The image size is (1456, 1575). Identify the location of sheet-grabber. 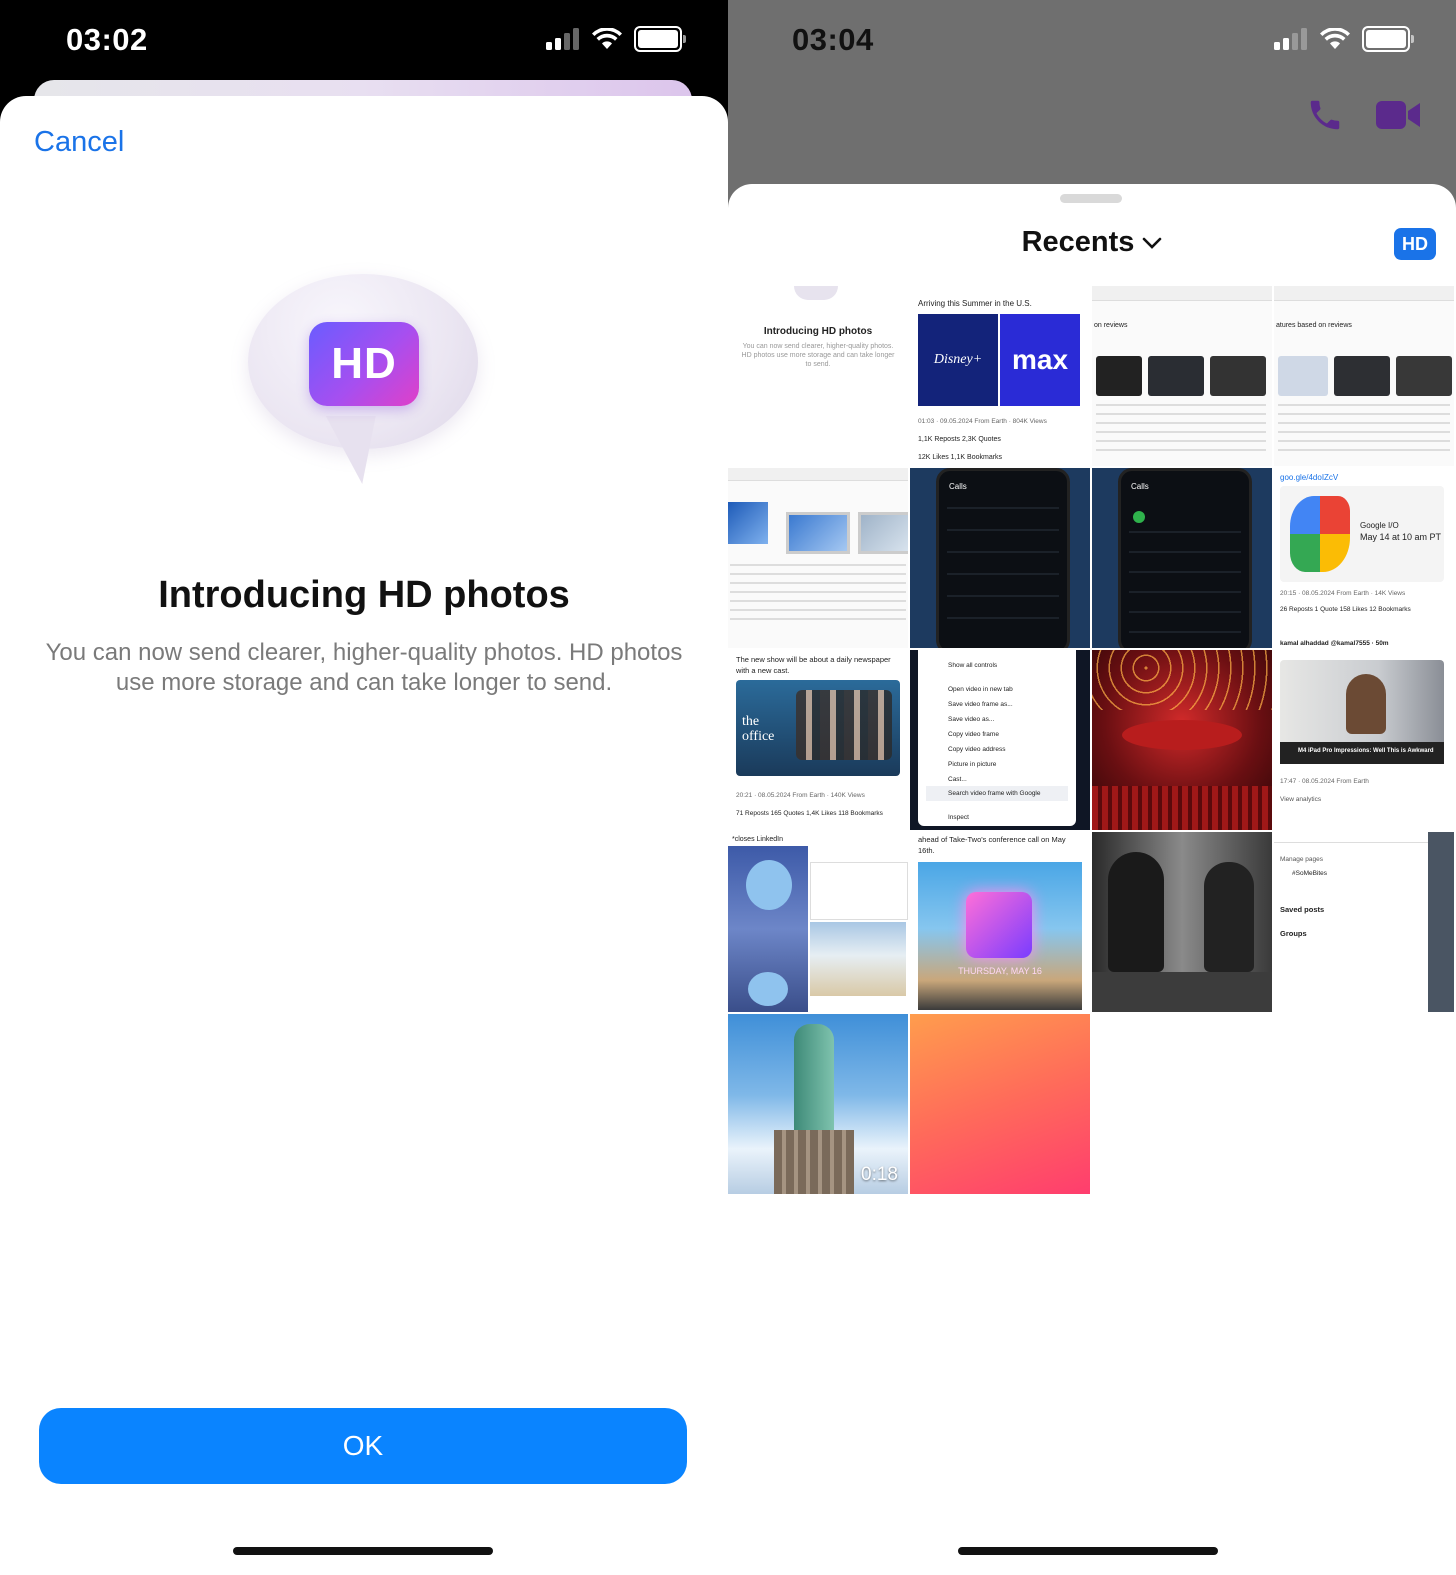
(1091, 198).